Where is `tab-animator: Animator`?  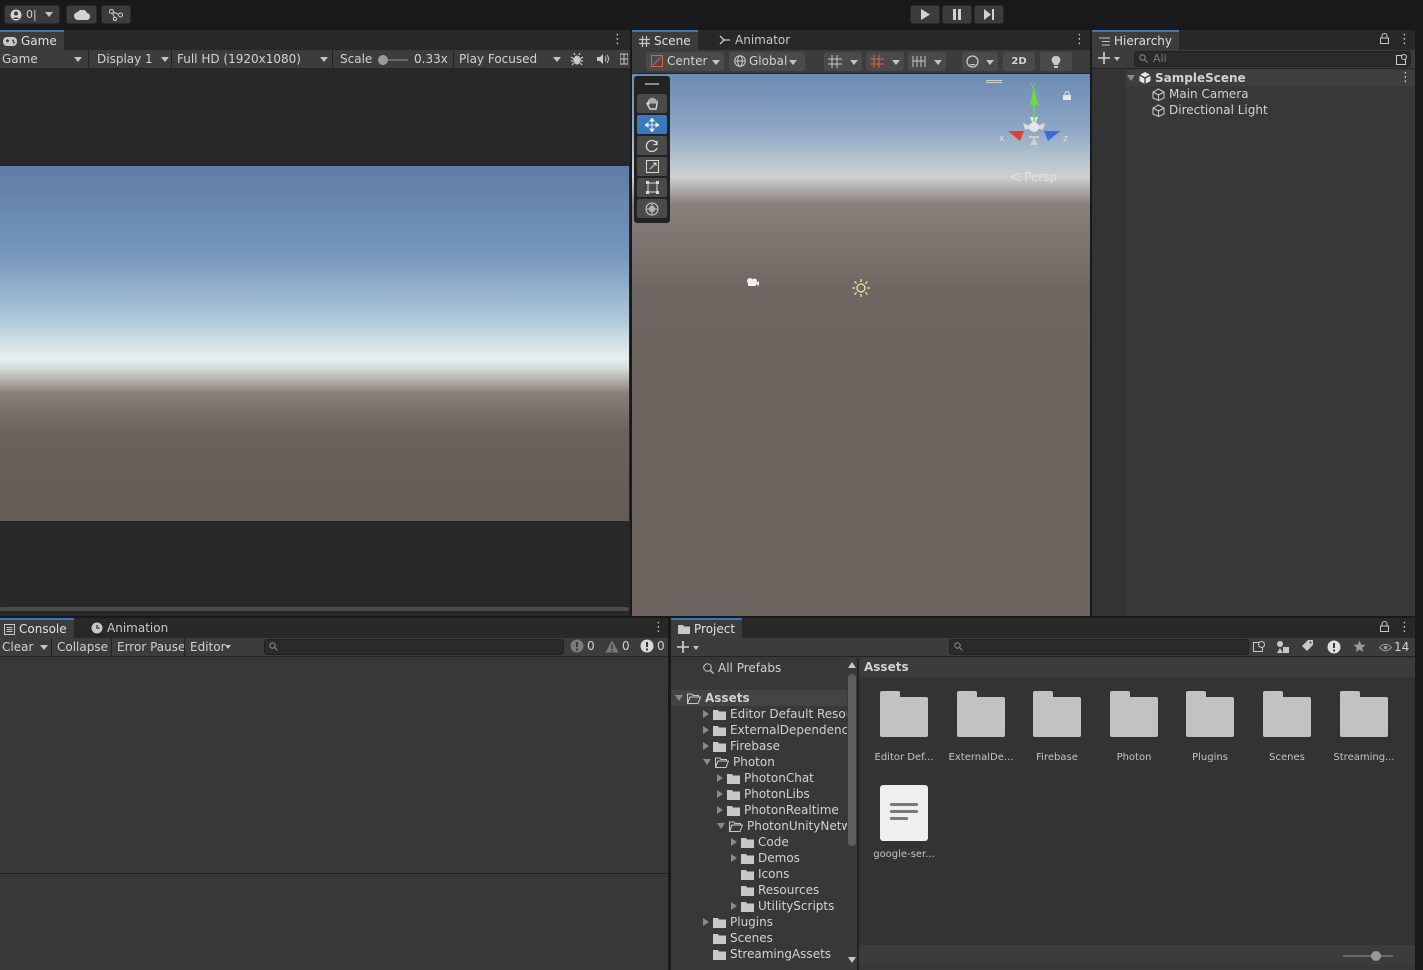
tab-animator: Animator is located at coordinates (754, 40).